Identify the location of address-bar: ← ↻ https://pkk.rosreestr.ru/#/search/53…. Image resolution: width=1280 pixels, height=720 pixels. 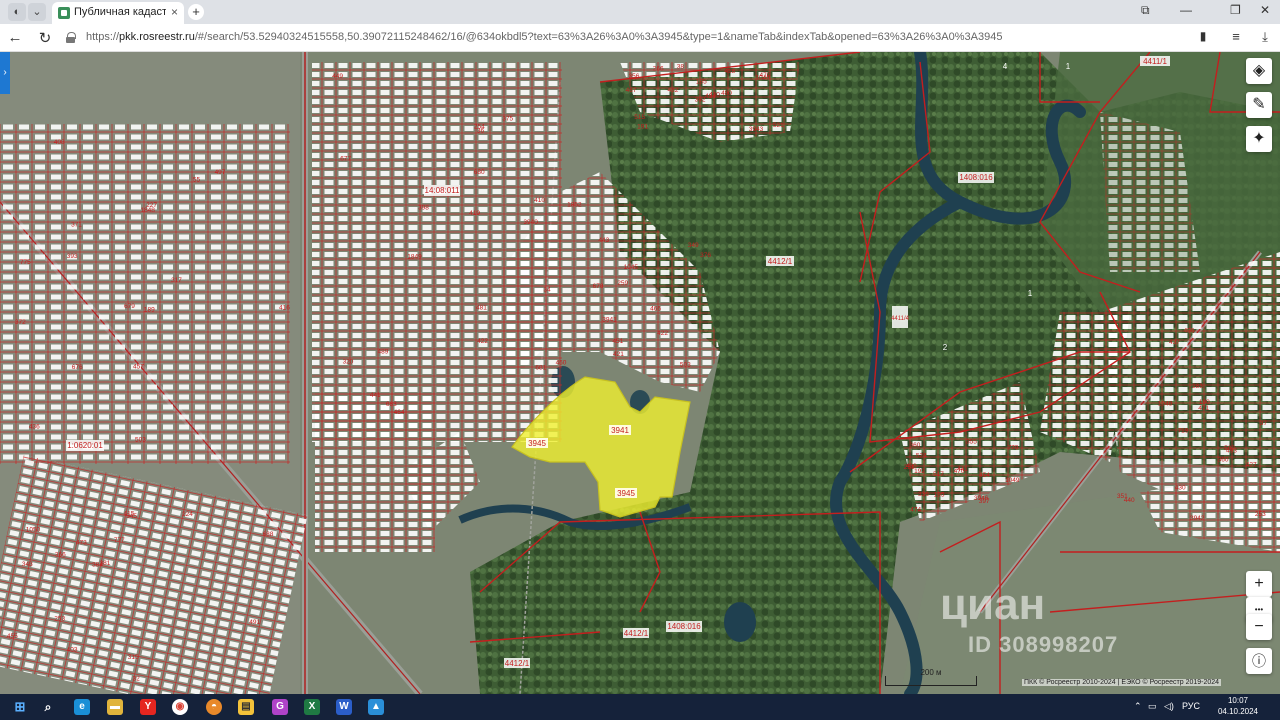
(640, 38).